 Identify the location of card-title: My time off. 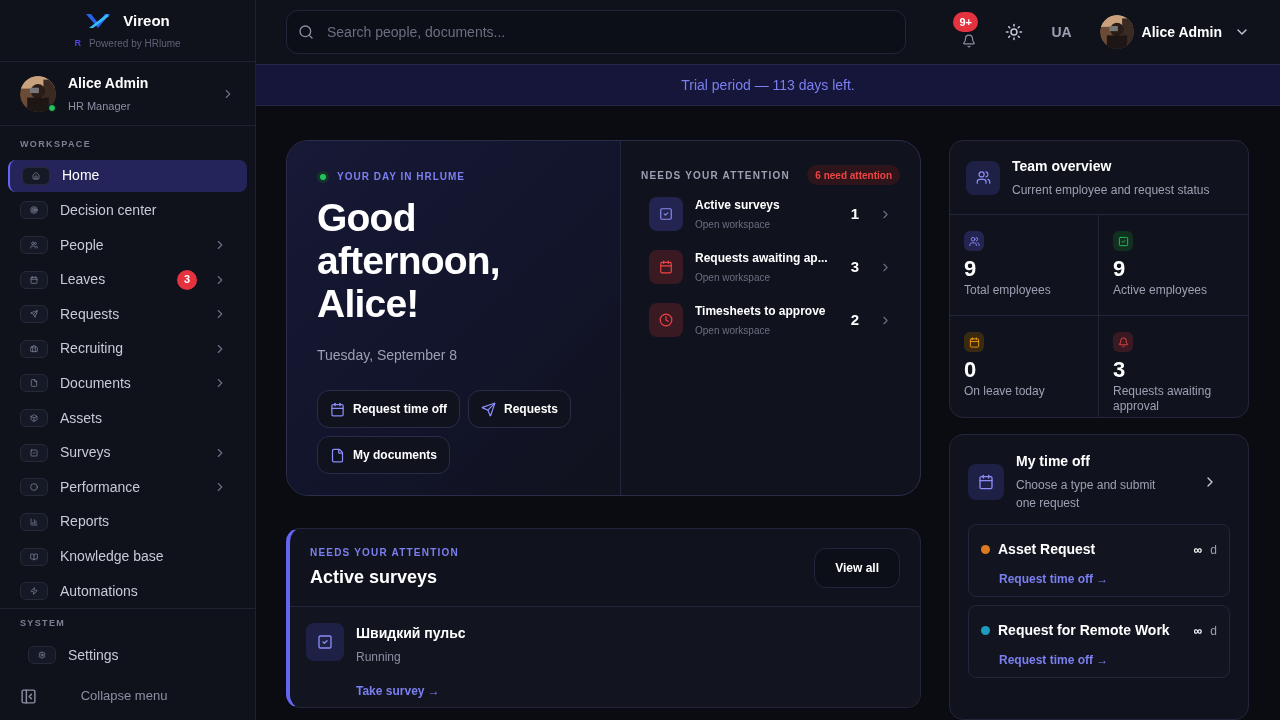
(1053, 461).